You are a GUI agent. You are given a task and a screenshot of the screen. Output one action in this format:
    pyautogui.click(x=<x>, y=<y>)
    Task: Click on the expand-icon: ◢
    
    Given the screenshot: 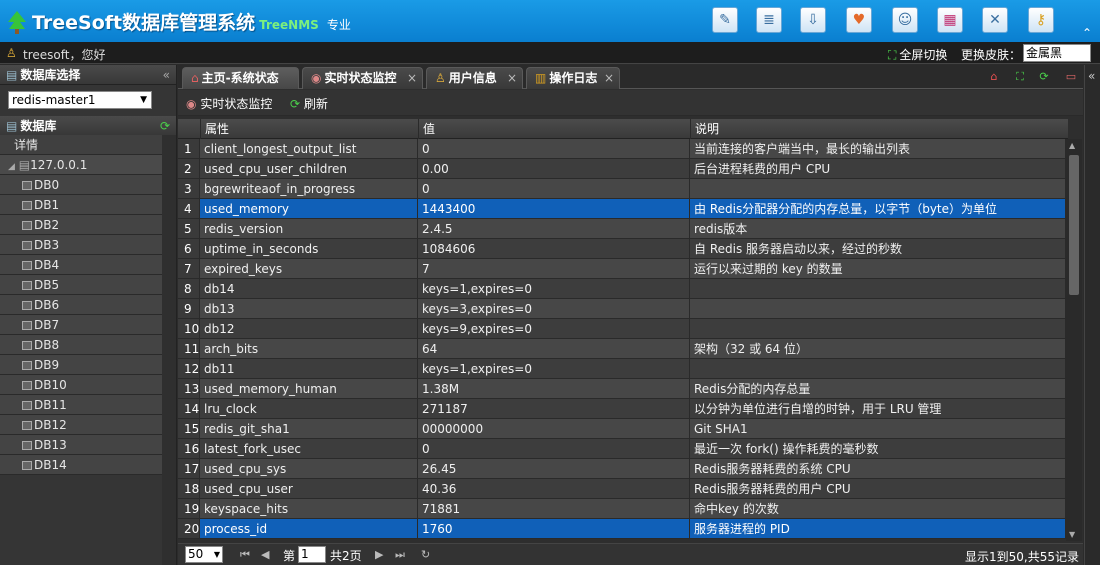 What is the action you would take?
    pyautogui.click(x=11, y=167)
    